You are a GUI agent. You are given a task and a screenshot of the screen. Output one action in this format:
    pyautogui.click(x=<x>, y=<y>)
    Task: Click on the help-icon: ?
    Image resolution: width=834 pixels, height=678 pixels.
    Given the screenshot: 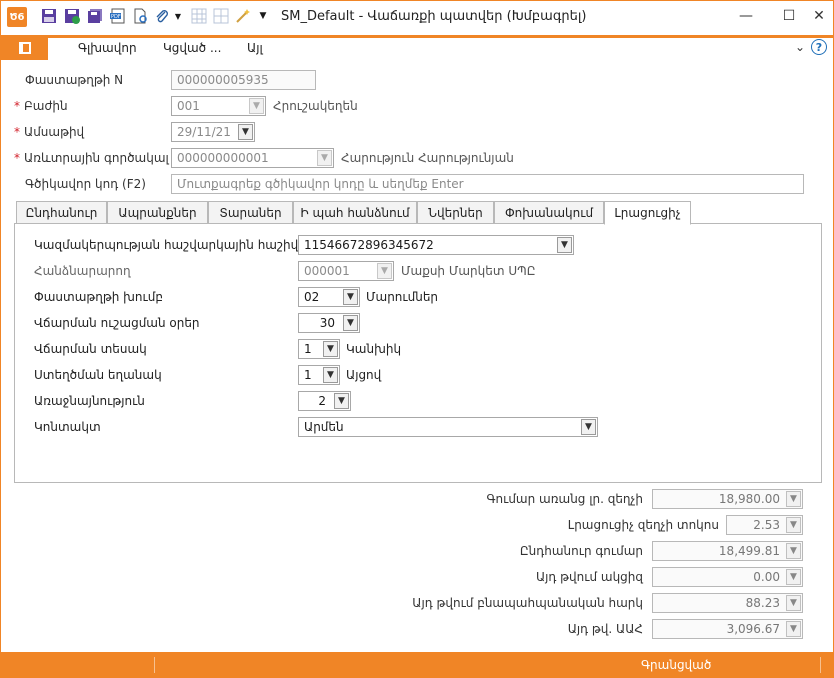 What is the action you would take?
    pyautogui.click(x=819, y=47)
    